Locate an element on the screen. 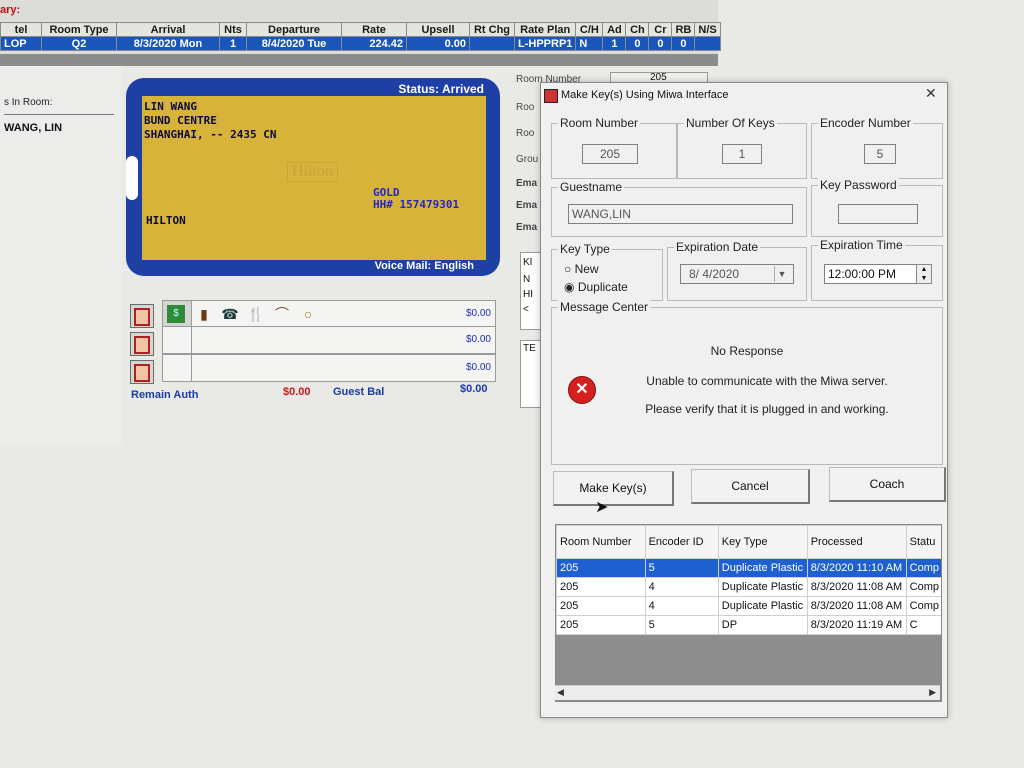  grid-header-rate-plan: Rate Plan is located at coordinates (545, 29).